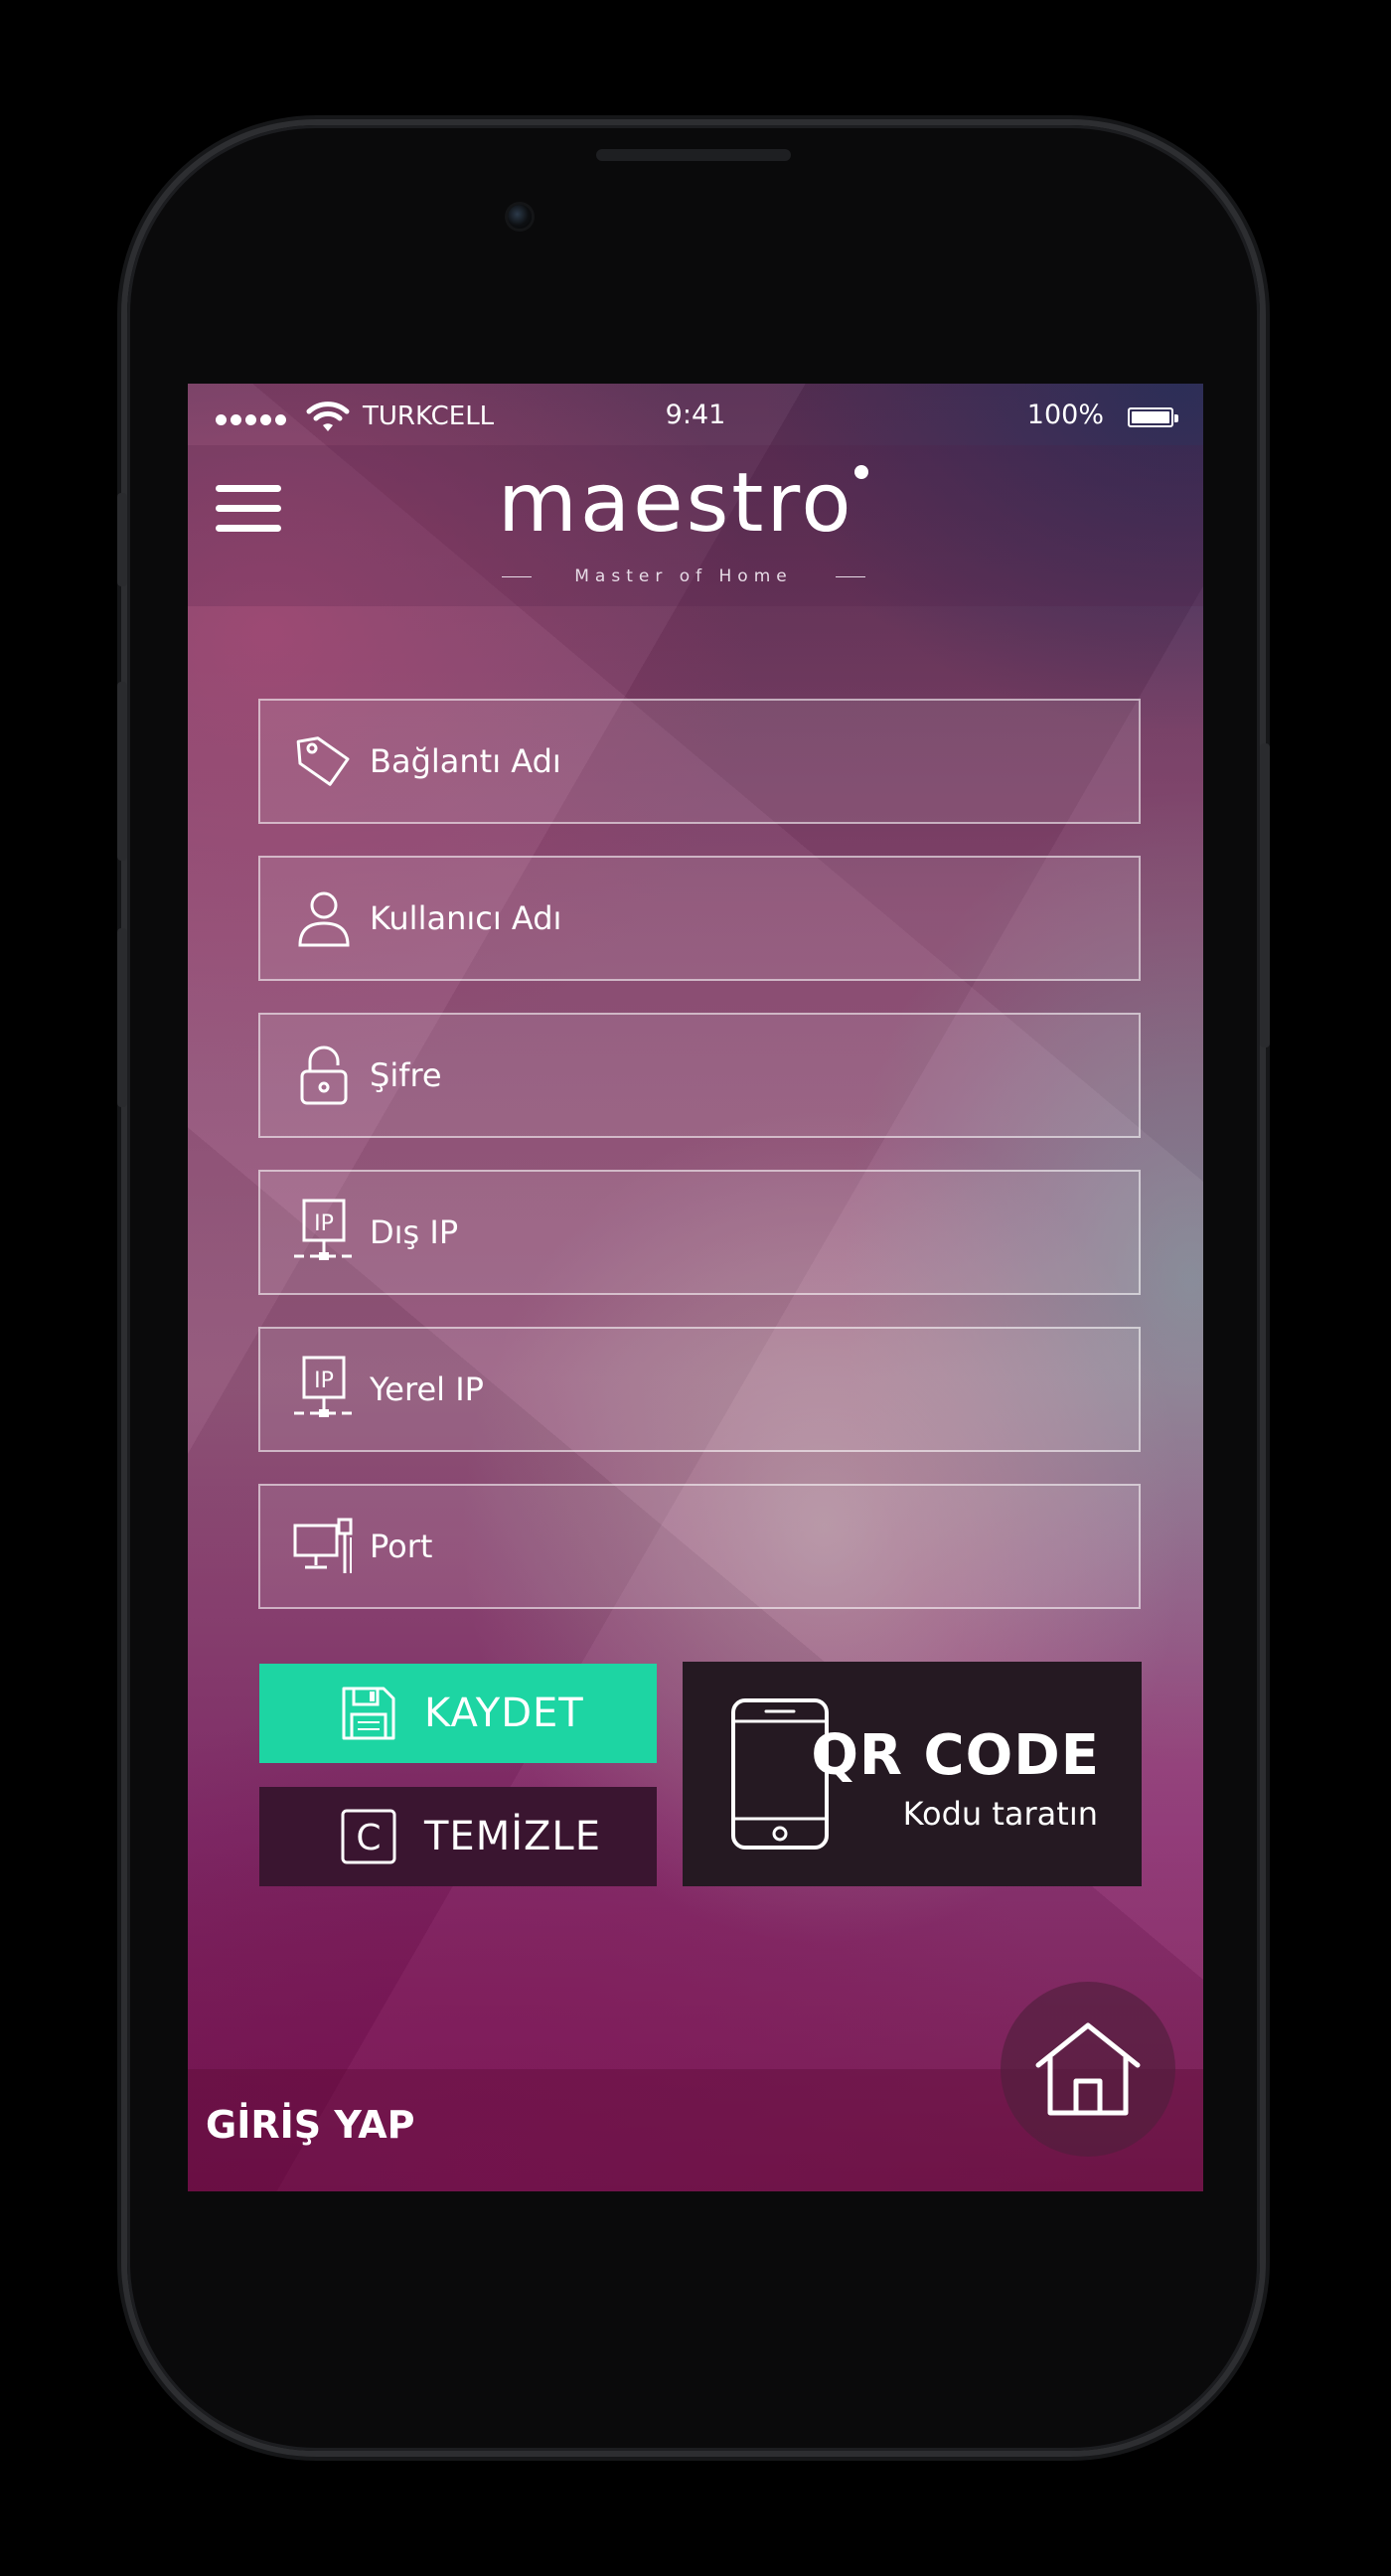 Image resolution: width=1391 pixels, height=2576 pixels. Describe the element at coordinates (368, 1713) in the screenshot. I see `floppy-disk-icon` at that location.